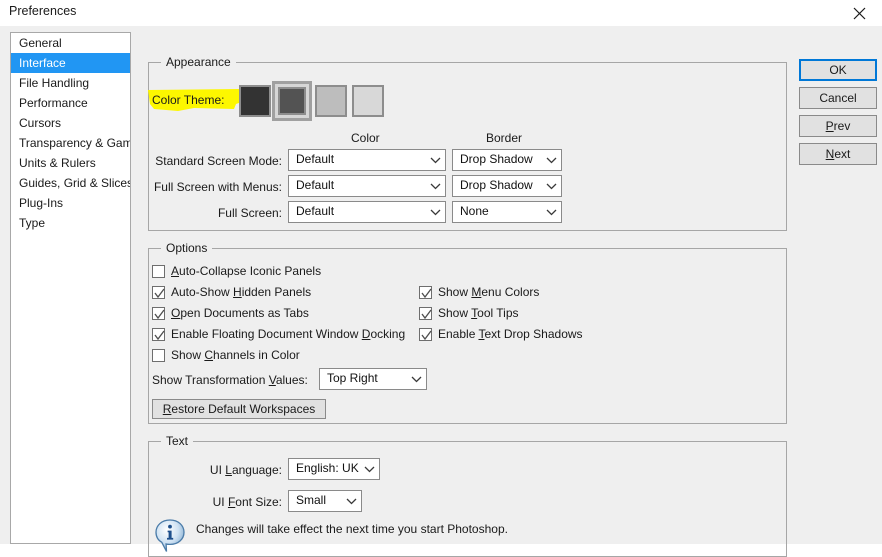 The height and width of the screenshot is (557, 882). Describe the element at coordinates (177, 441) in the screenshot. I see `text-legend: Text` at that location.